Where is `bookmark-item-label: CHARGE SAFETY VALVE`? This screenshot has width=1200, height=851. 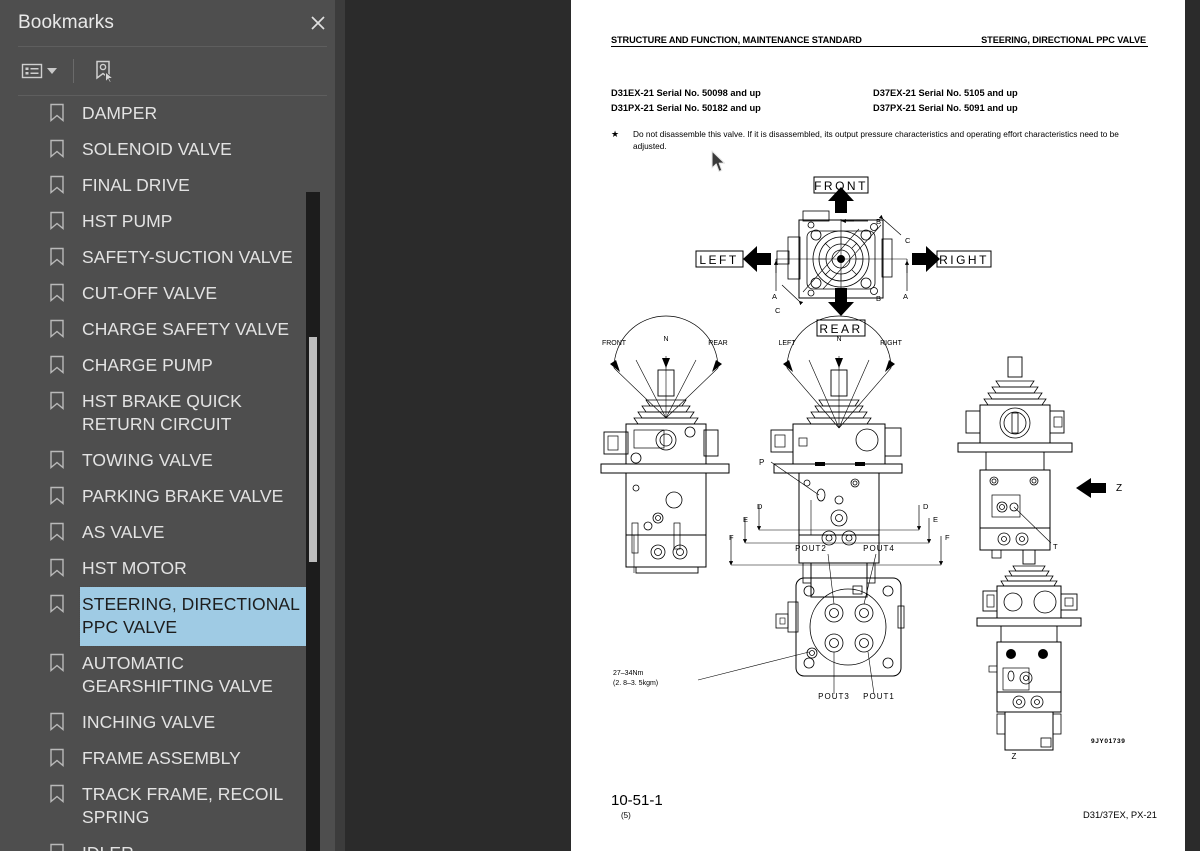
bookmark-item-label: CHARGE SAFETY VALVE is located at coordinates (186, 329).